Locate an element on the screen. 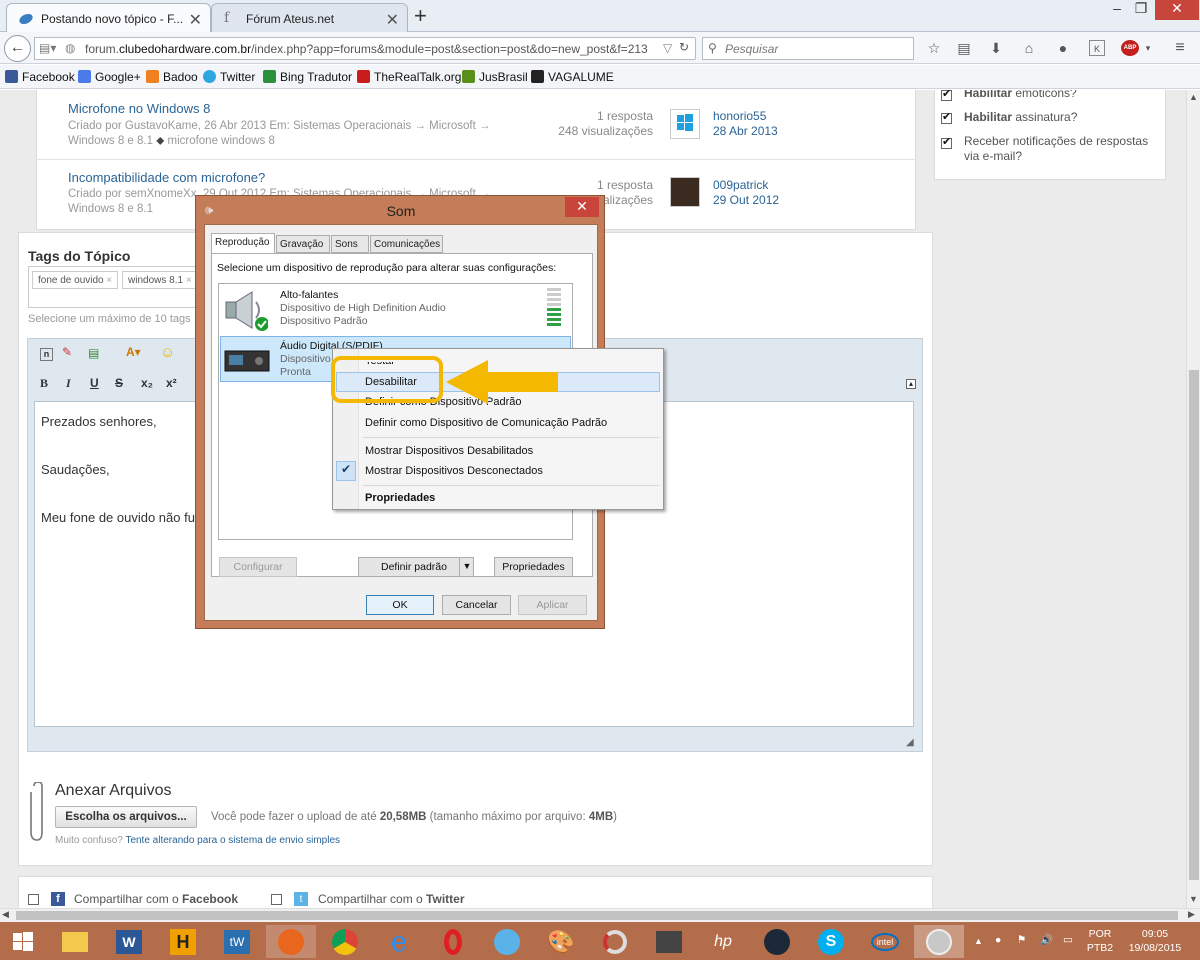 The height and width of the screenshot is (960, 1200). menu-icon: ≡ is located at coordinates (1180, 48).